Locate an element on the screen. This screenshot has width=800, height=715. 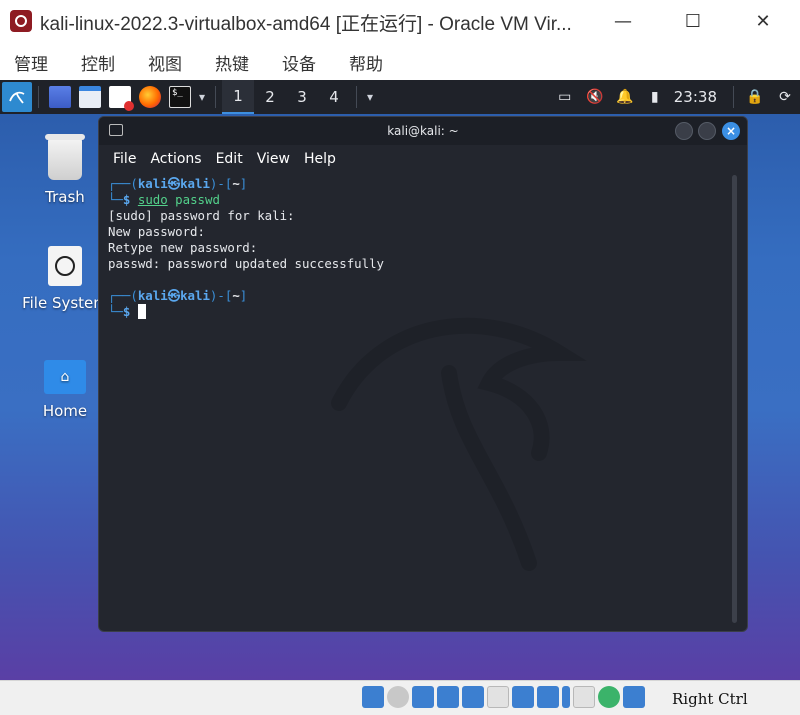
workspace-3: 3 is located at coordinates (302, 97).